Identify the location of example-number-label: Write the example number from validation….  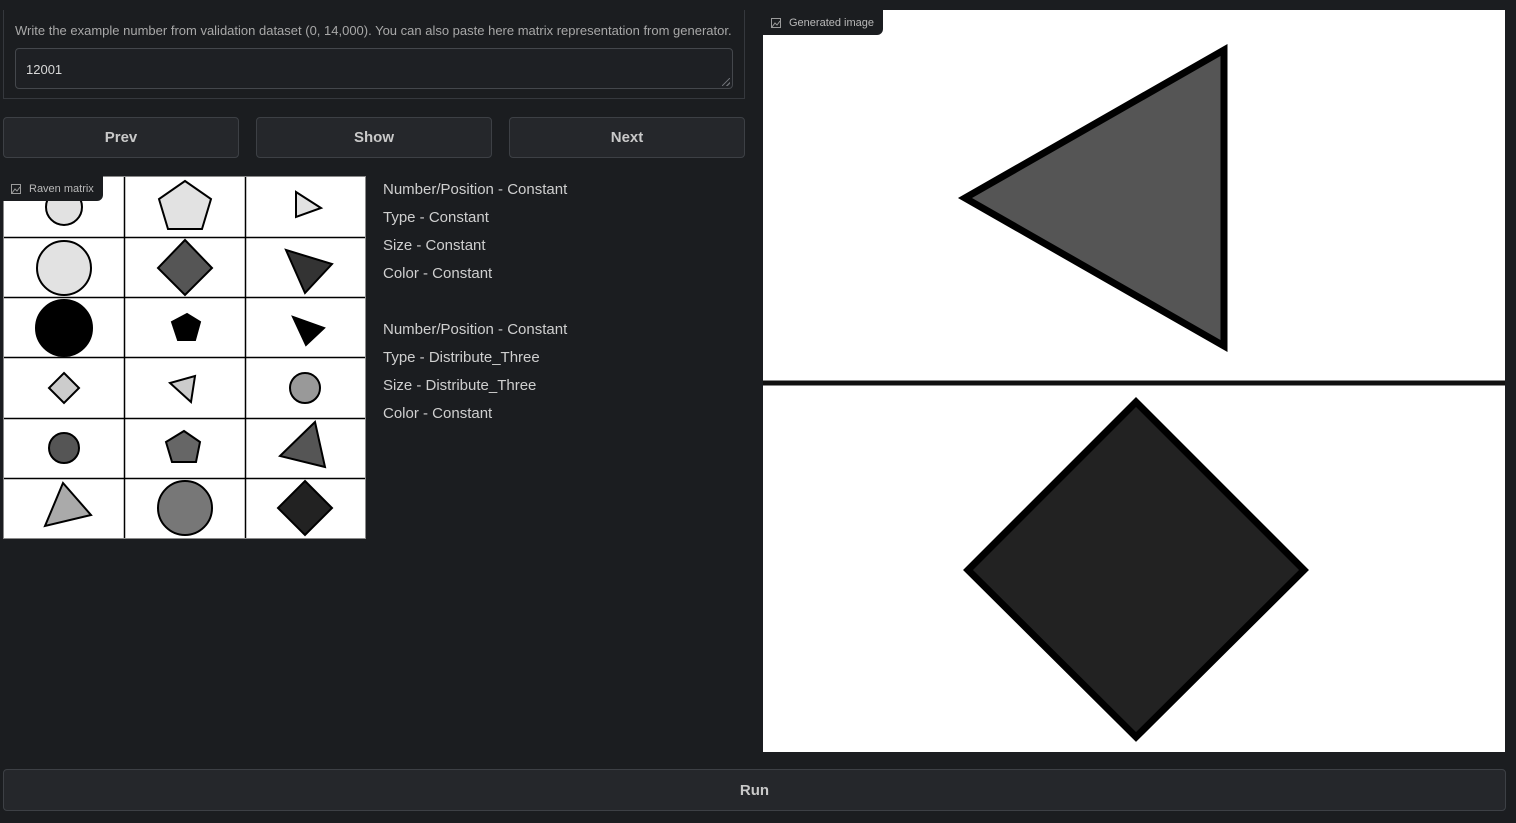
(373, 30).